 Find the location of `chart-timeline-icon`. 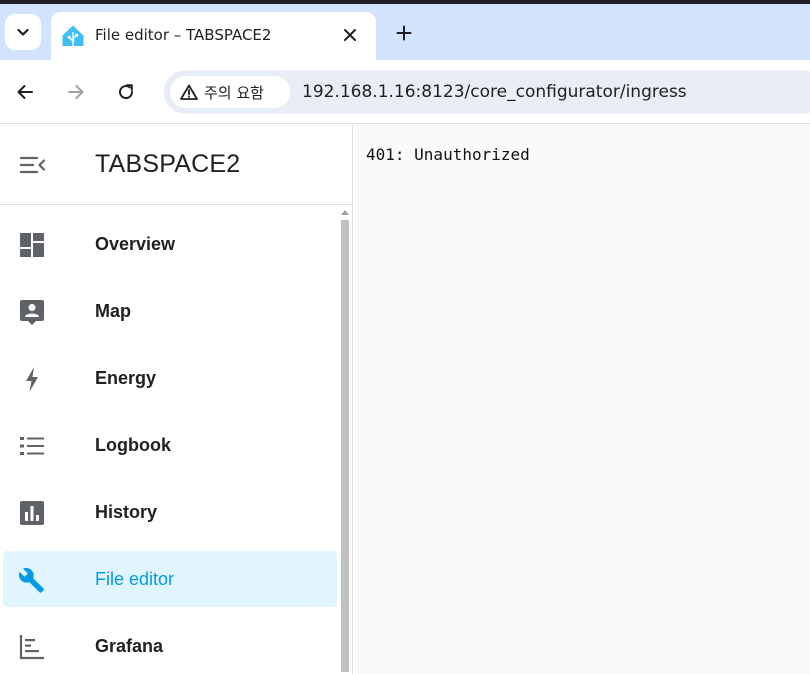

chart-timeline-icon is located at coordinates (31, 647).